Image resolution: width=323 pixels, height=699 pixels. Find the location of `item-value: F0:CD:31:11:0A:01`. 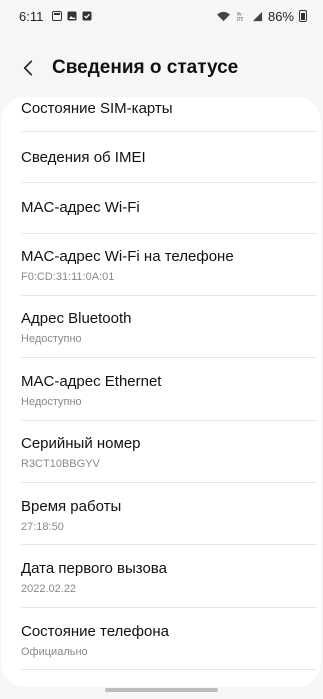

item-value: F0:CD:31:11:0A:01 is located at coordinates (68, 277).